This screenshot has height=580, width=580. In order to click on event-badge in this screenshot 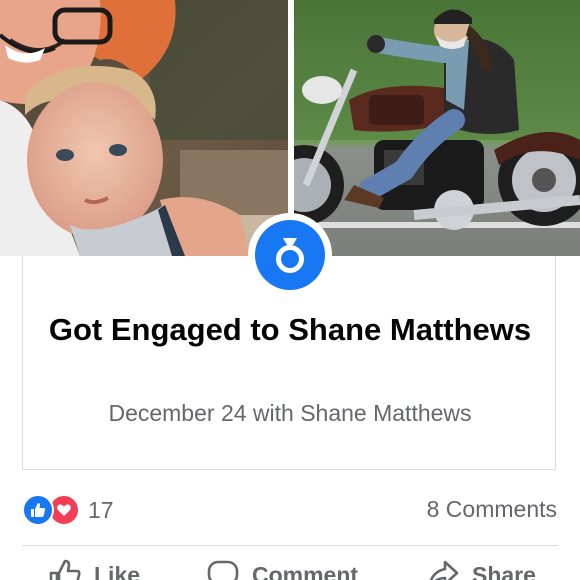, I will do `click(290, 255)`.